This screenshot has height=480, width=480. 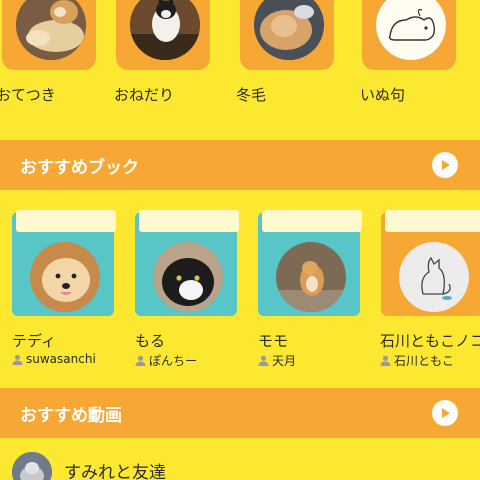 What do you see at coordinates (289, 30) in the screenshot?
I see `fluffy-cat-photo` at bounding box center [289, 30].